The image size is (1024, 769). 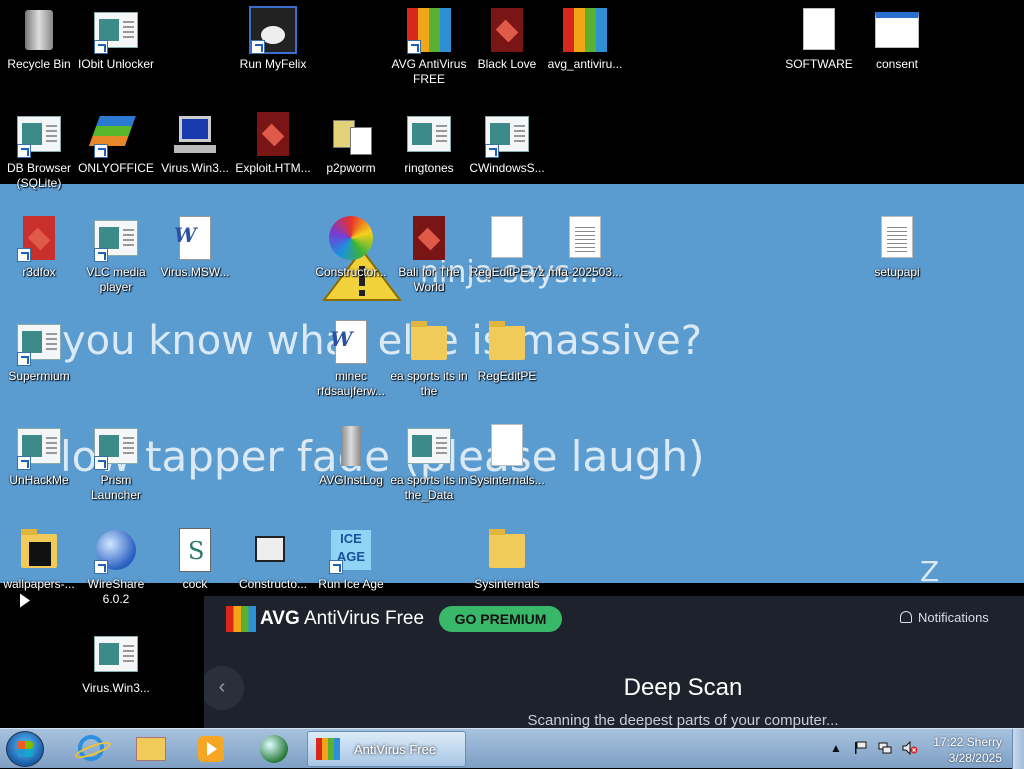 I want to click on bell-icon, so click(x=906, y=617).